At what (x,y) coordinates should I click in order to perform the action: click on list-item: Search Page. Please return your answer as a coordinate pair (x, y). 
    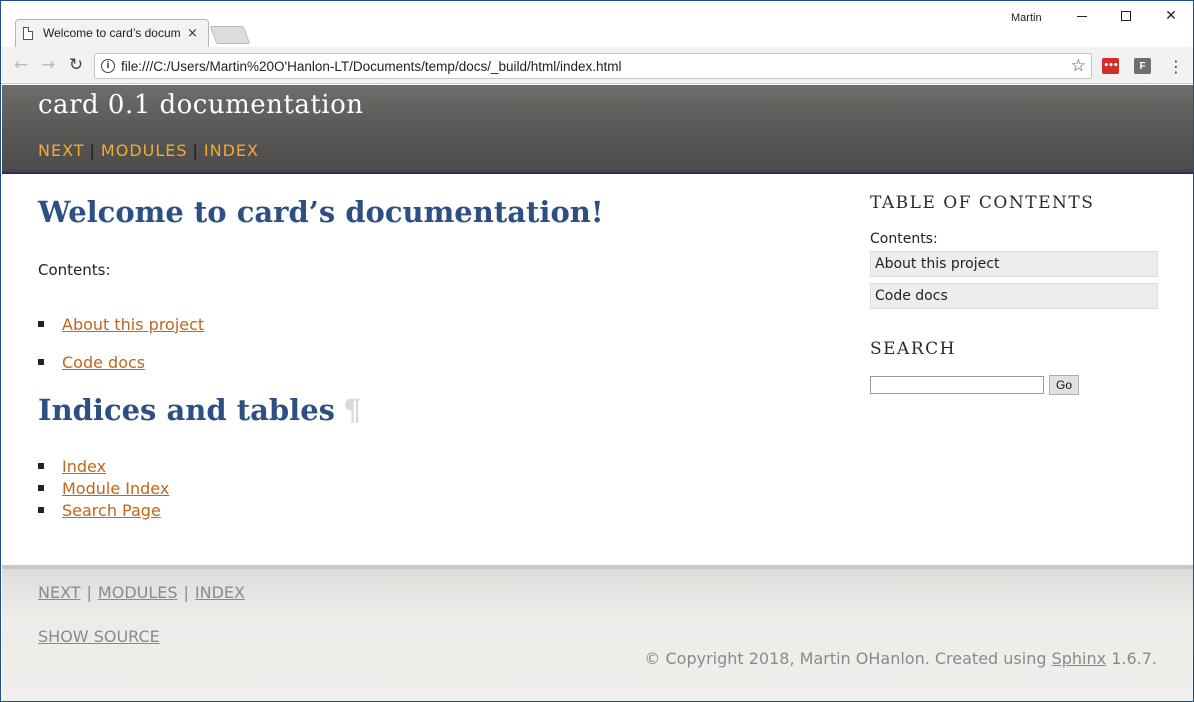
    Looking at the image, I should click on (103, 510).